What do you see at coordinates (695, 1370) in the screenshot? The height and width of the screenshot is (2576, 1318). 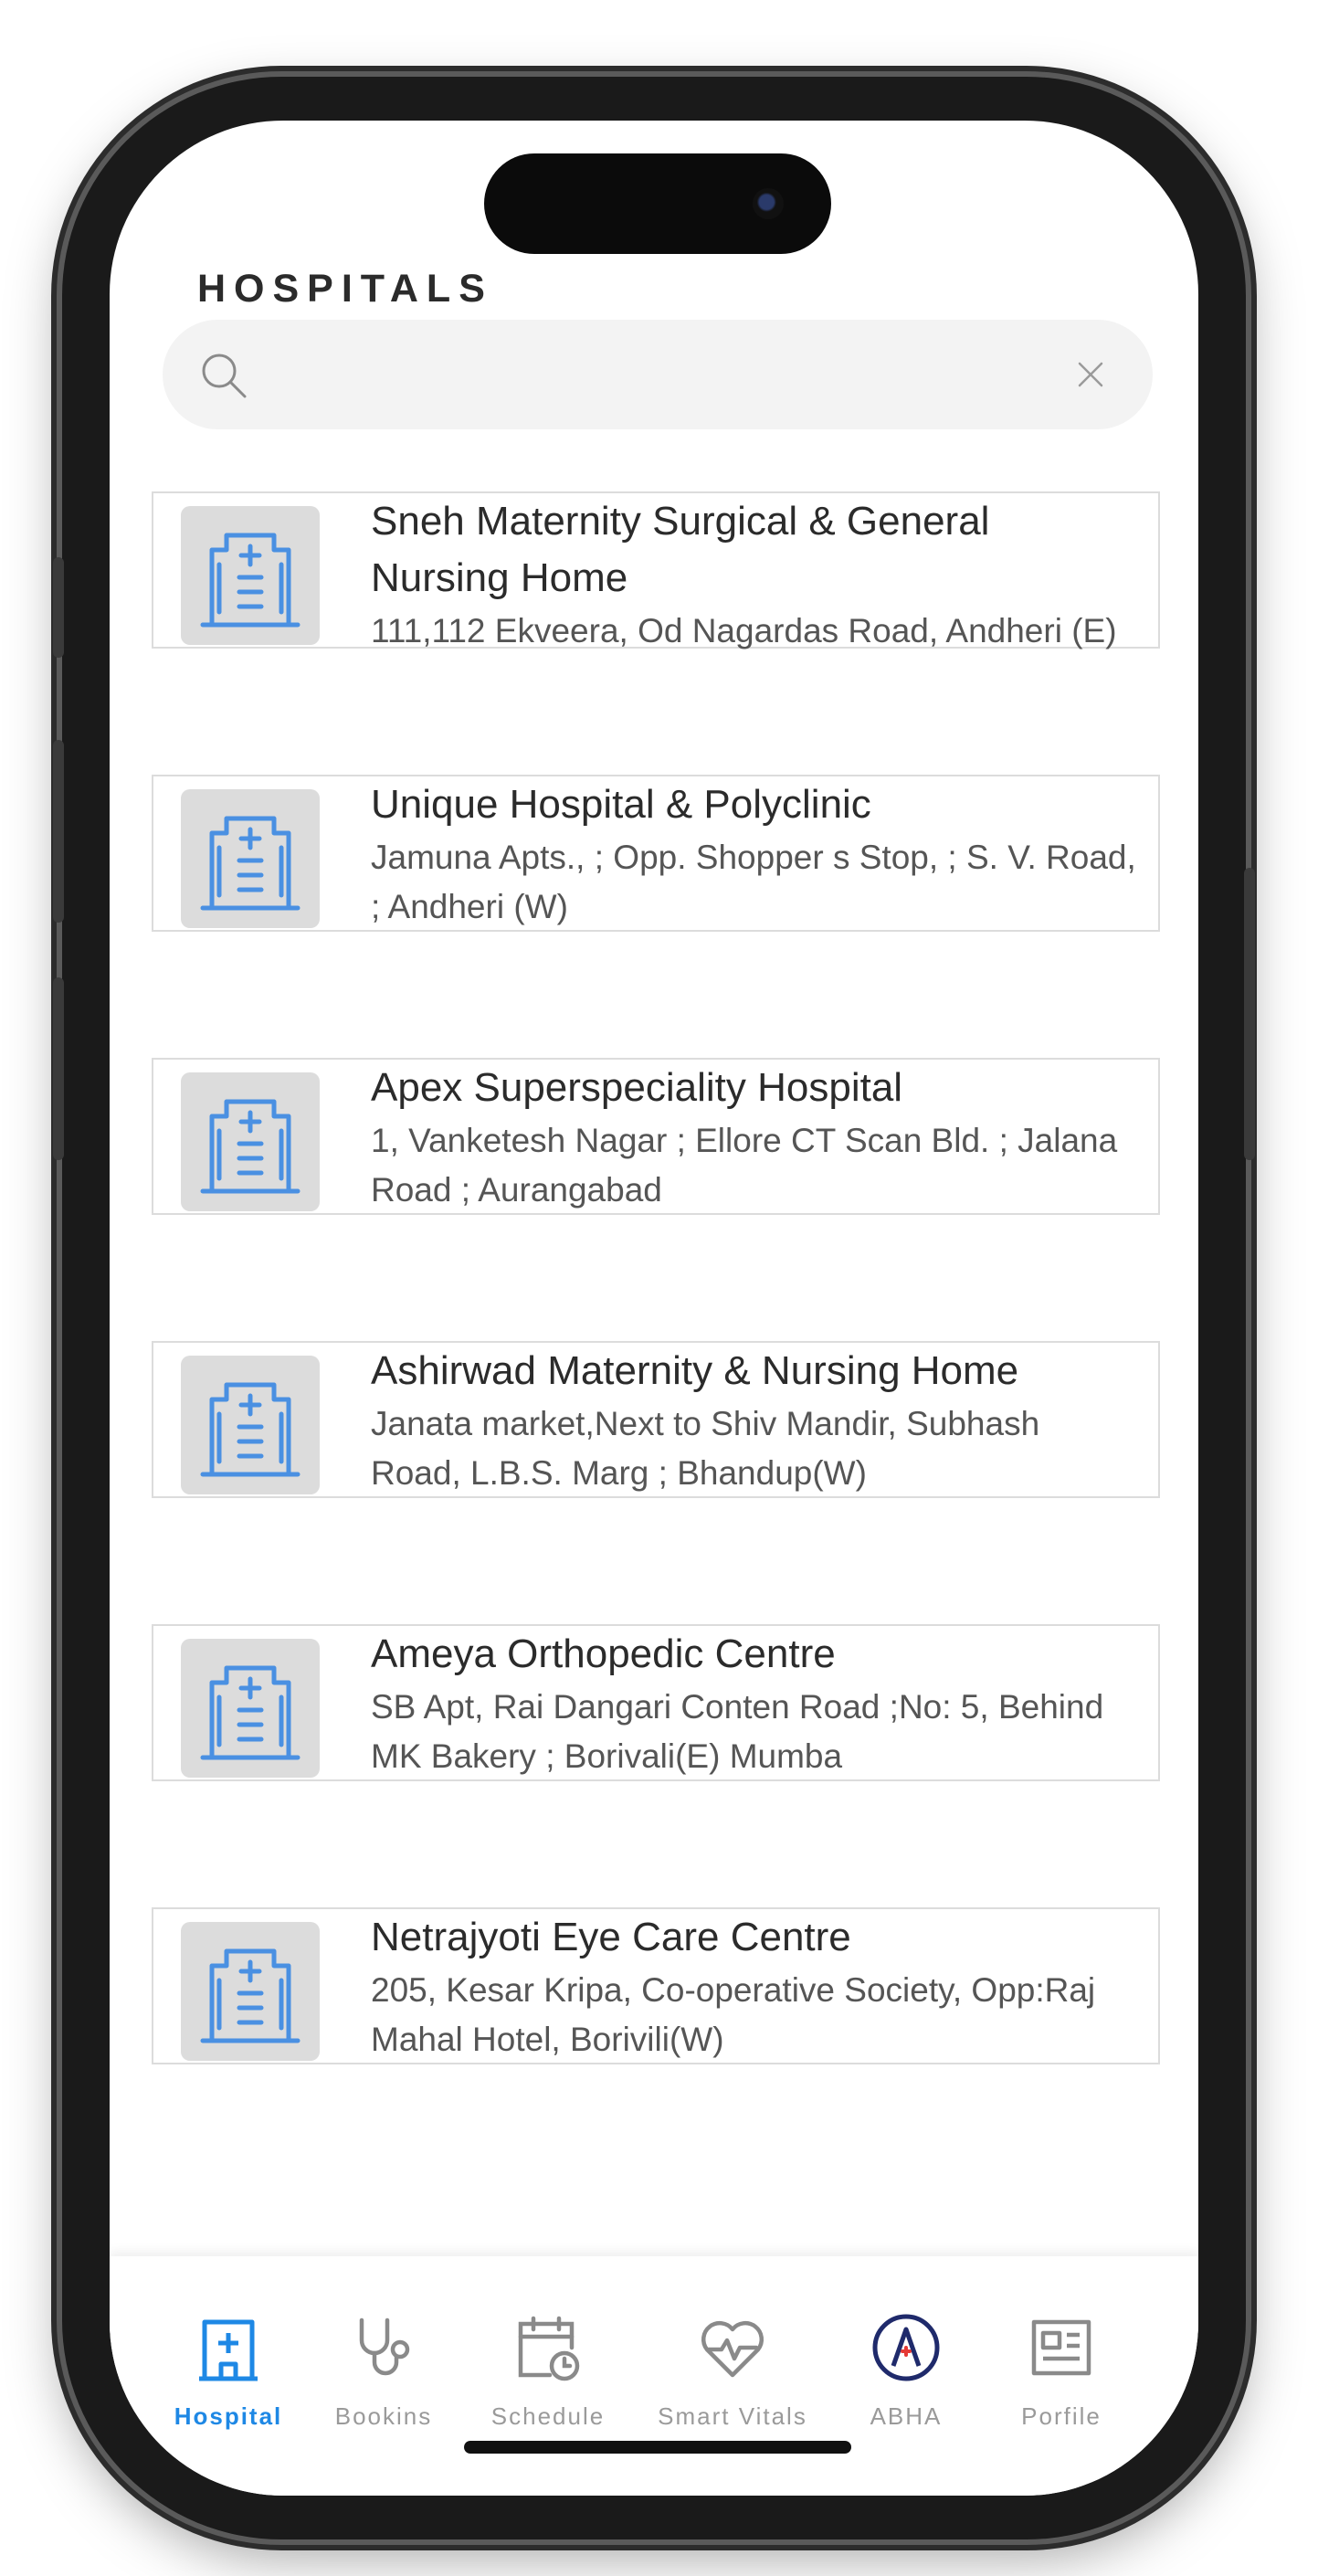 I see `hospital-name: Ashirwad Maternity & Nursing Home` at bounding box center [695, 1370].